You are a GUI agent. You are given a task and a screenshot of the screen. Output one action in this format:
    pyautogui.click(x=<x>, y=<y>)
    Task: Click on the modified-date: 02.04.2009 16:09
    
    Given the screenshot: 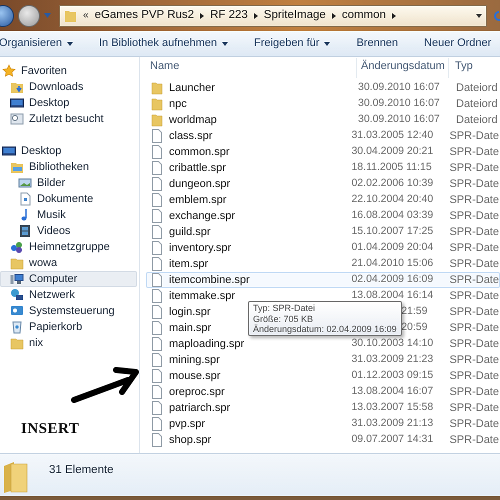 What is the action you would take?
    pyautogui.click(x=392, y=279)
    